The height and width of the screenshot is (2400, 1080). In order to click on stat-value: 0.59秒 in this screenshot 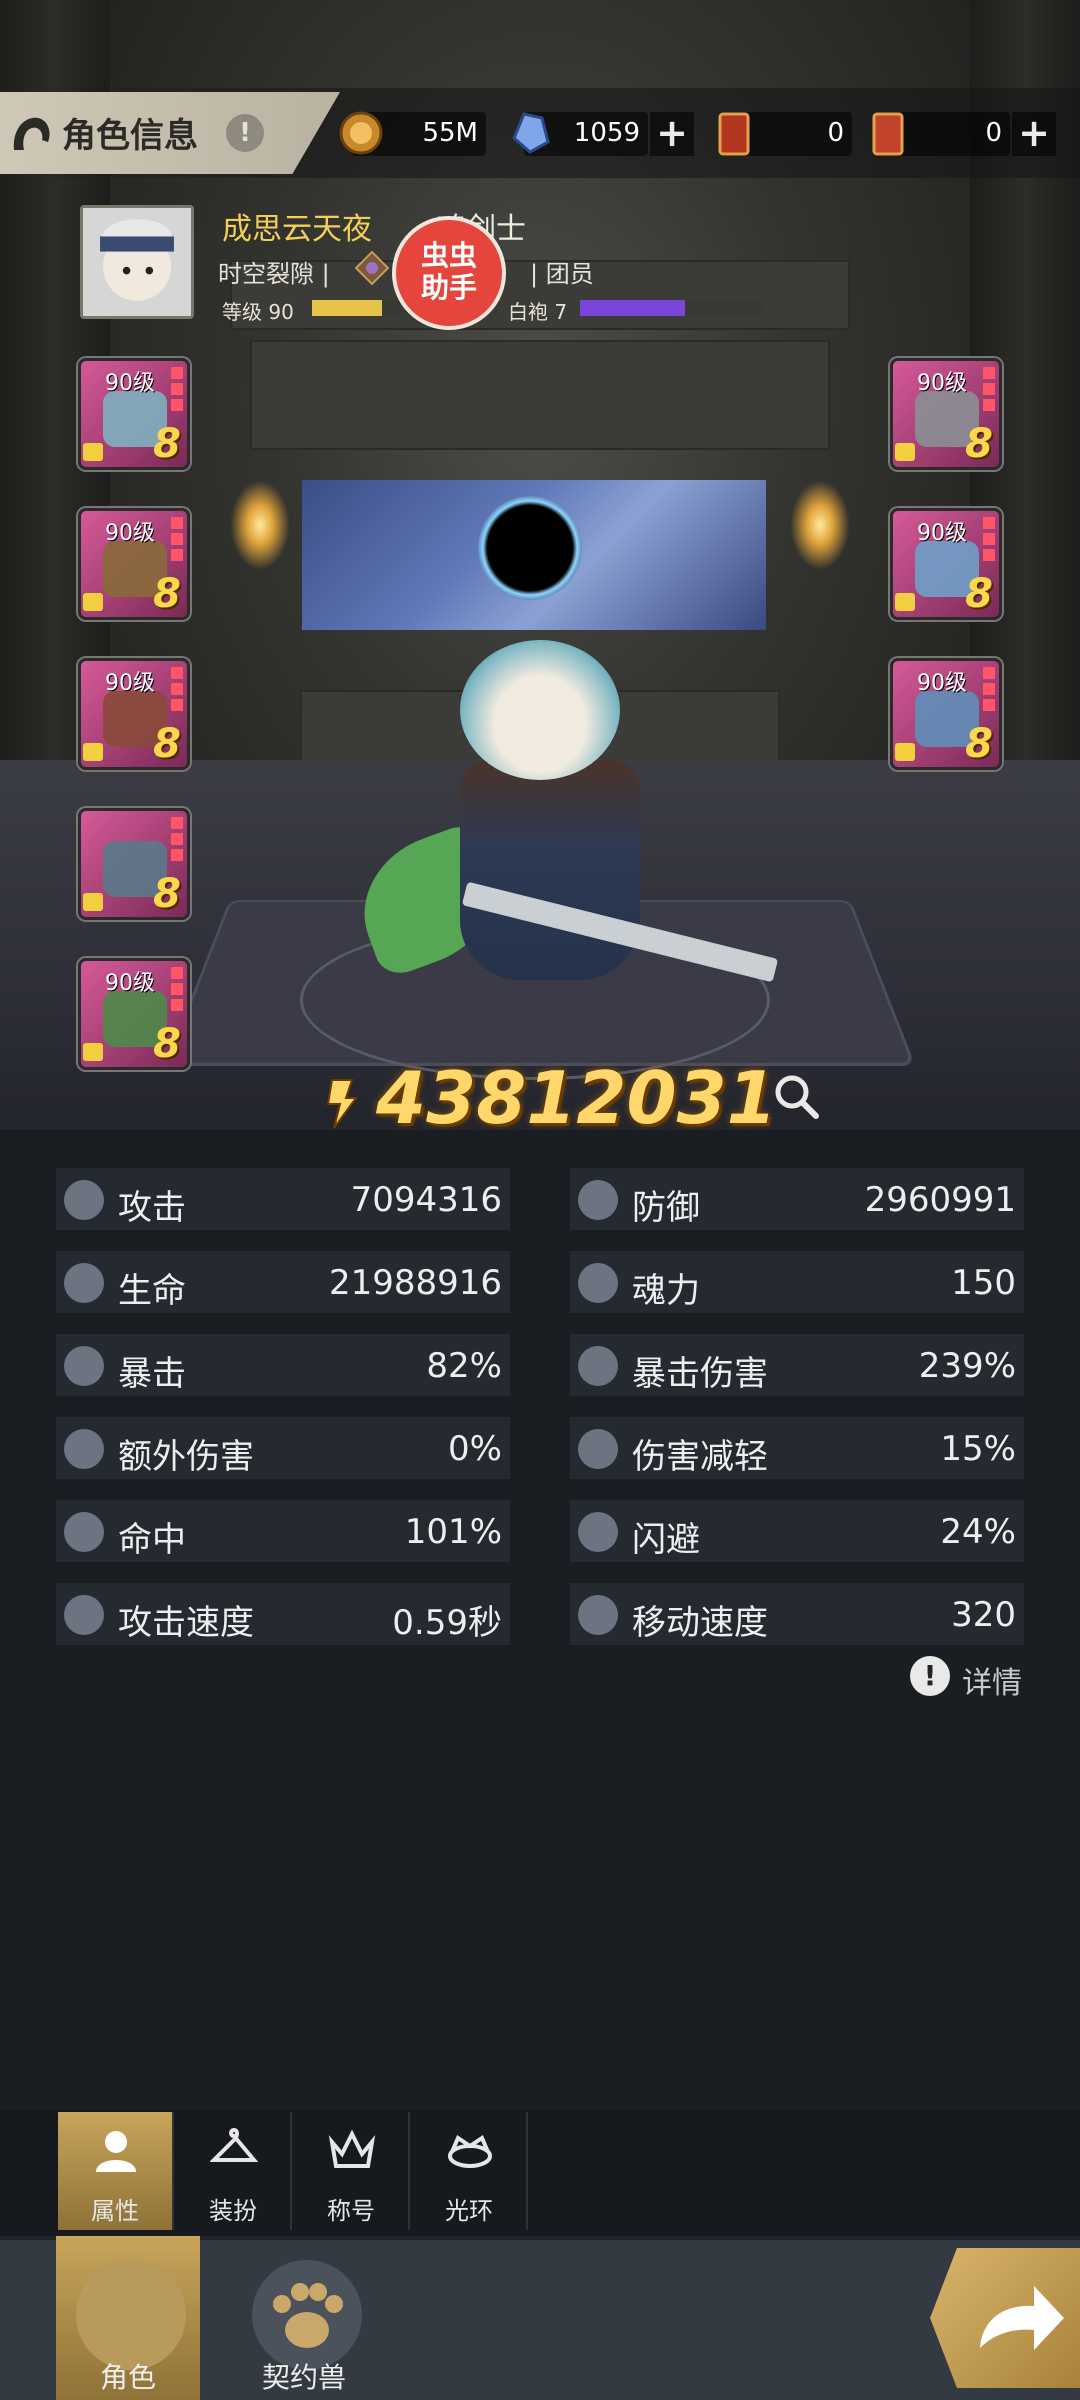, I will do `click(447, 1623)`.